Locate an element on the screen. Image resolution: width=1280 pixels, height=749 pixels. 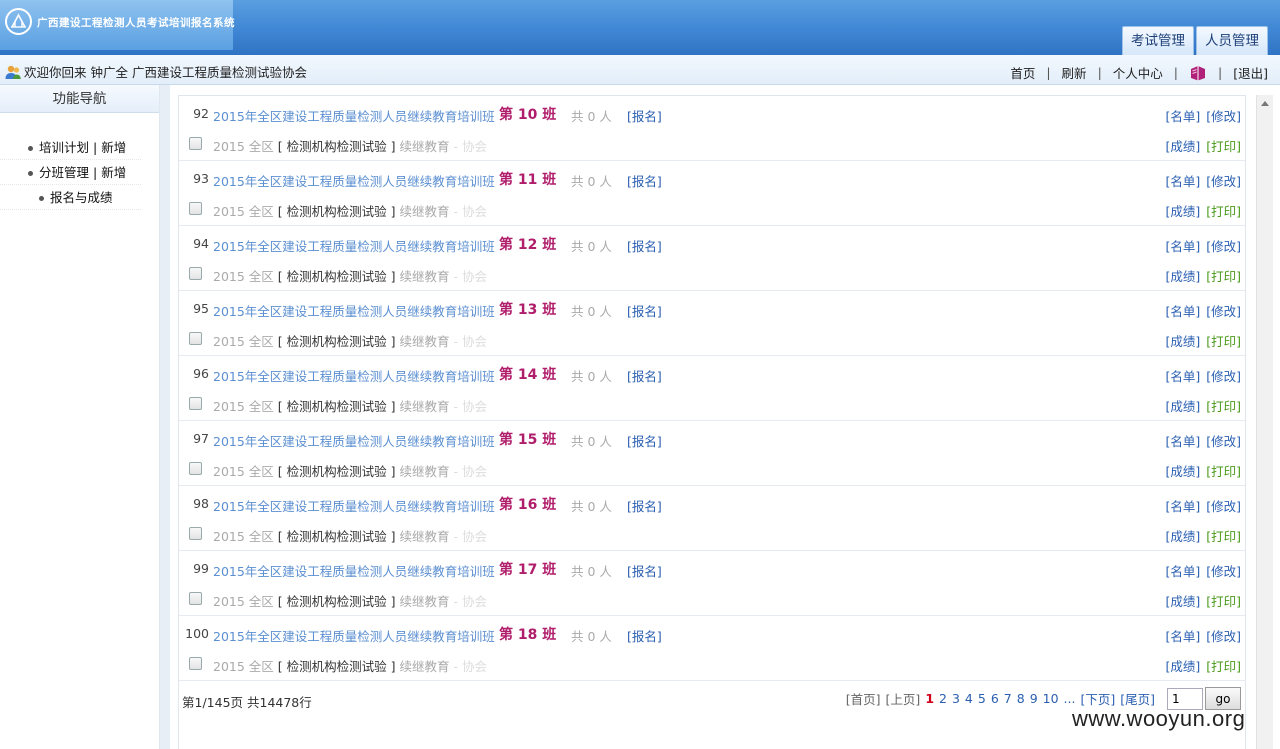
page-number-link: 2 is located at coordinates (943, 698).